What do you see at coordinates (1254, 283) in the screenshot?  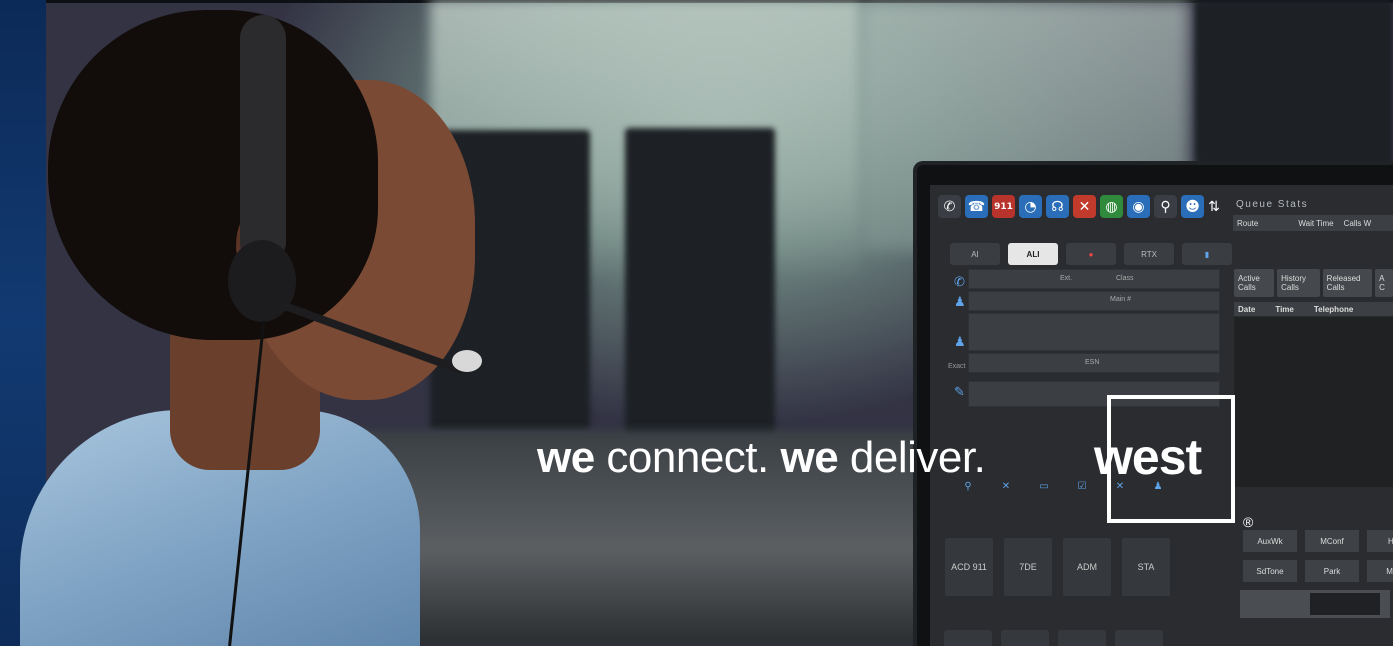 I see `tab-active-calls: Active Calls` at bounding box center [1254, 283].